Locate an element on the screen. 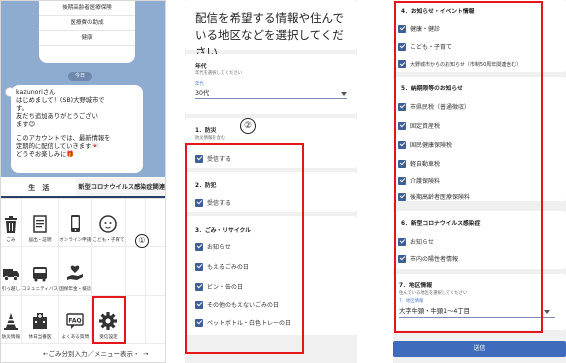 Image resolution: width=566 pixels, height=363 pixels. bus-icon is located at coordinates (39, 274).